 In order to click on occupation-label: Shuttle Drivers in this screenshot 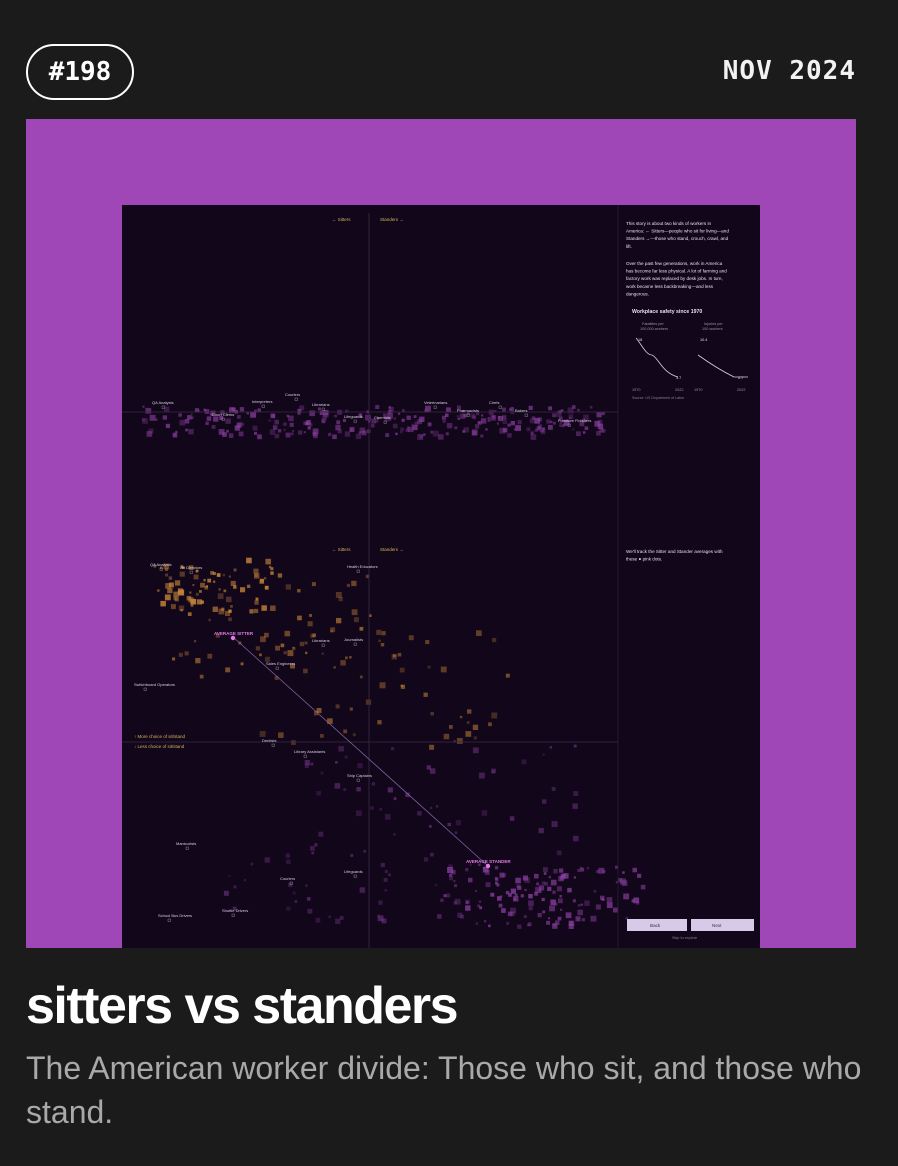, I will do `click(235, 910)`.